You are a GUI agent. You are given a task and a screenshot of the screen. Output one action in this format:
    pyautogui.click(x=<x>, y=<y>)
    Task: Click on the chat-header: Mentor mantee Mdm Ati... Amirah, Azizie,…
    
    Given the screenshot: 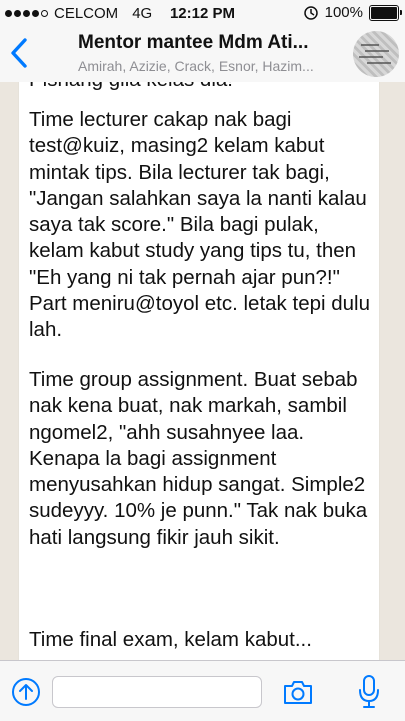 What is the action you would take?
    pyautogui.click(x=202, y=54)
    